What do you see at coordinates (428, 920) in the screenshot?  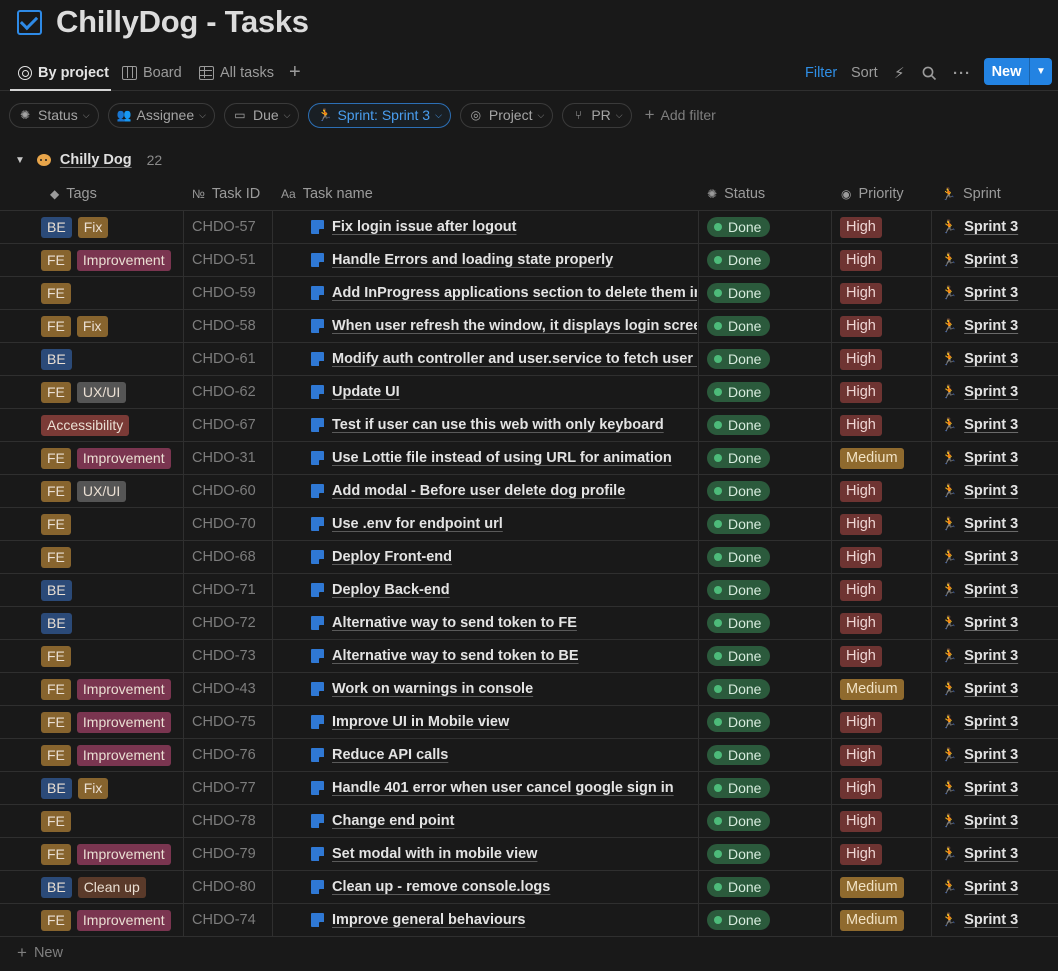 I see `task-name-link: Improve general behaviours` at bounding box center [428, 920].